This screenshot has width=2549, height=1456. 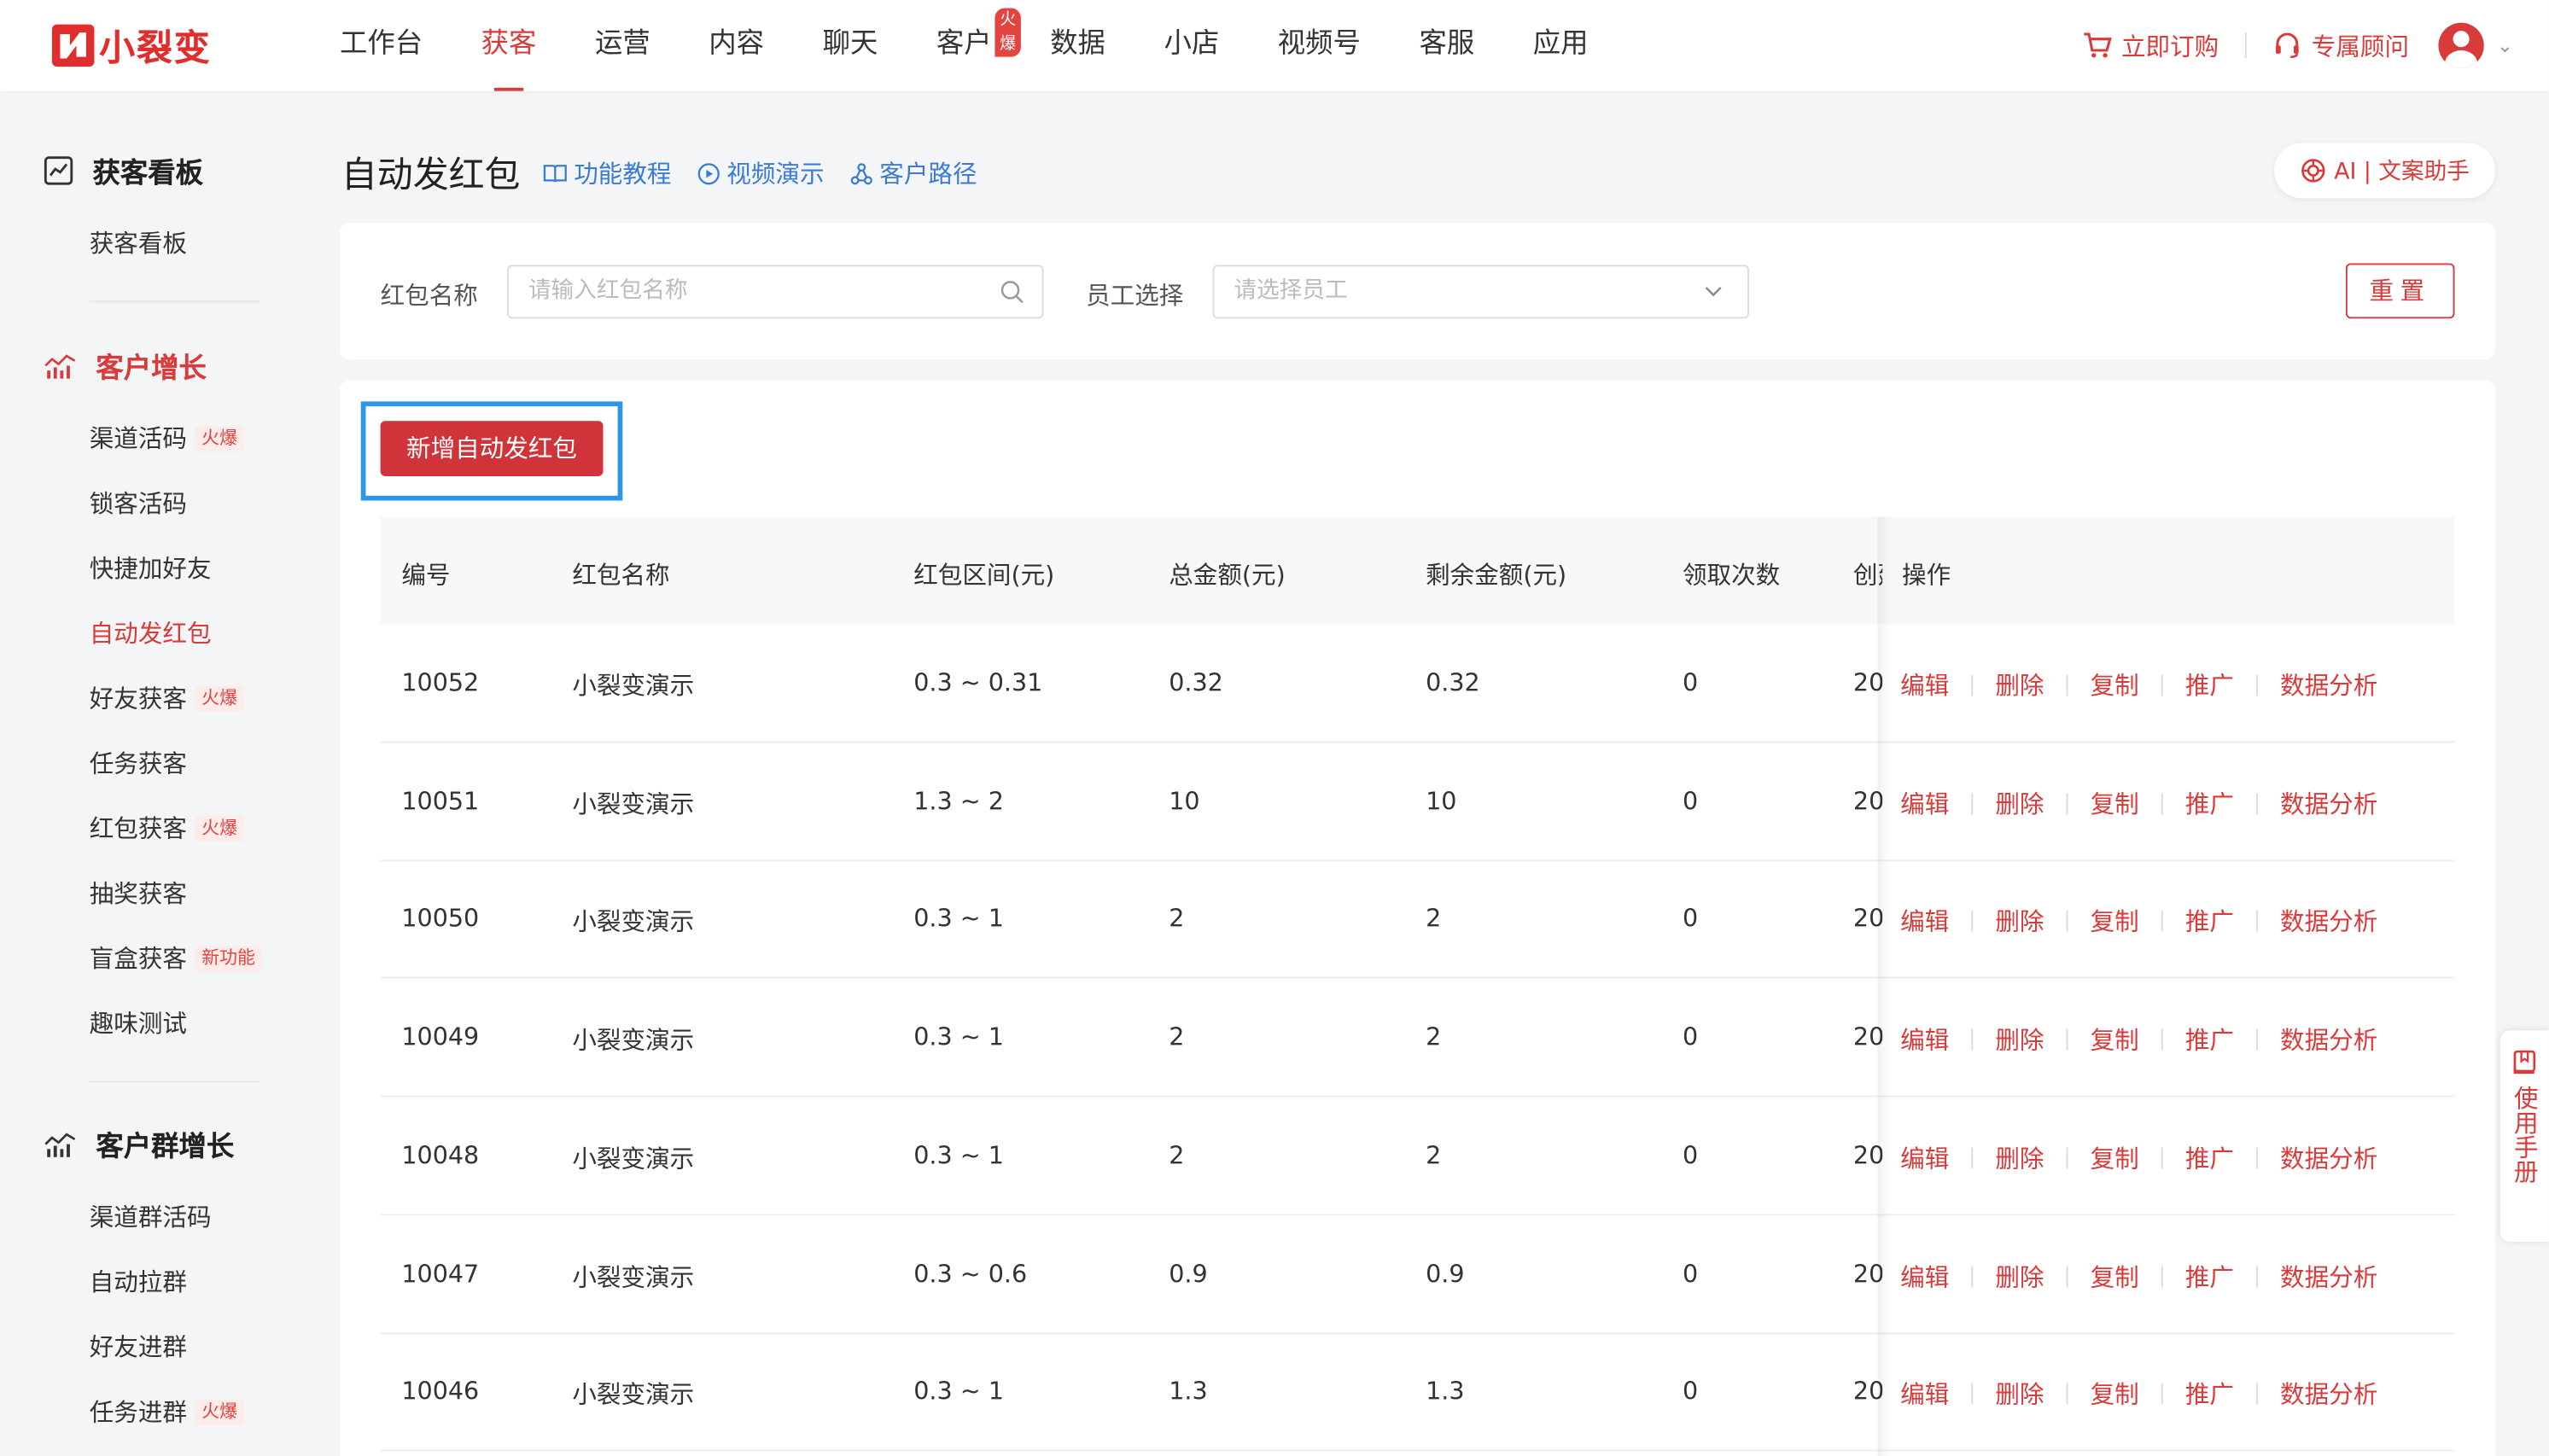 I want to click on add-auto-red-packet-button: 新增自动发红包, so click(x=492, y=448).